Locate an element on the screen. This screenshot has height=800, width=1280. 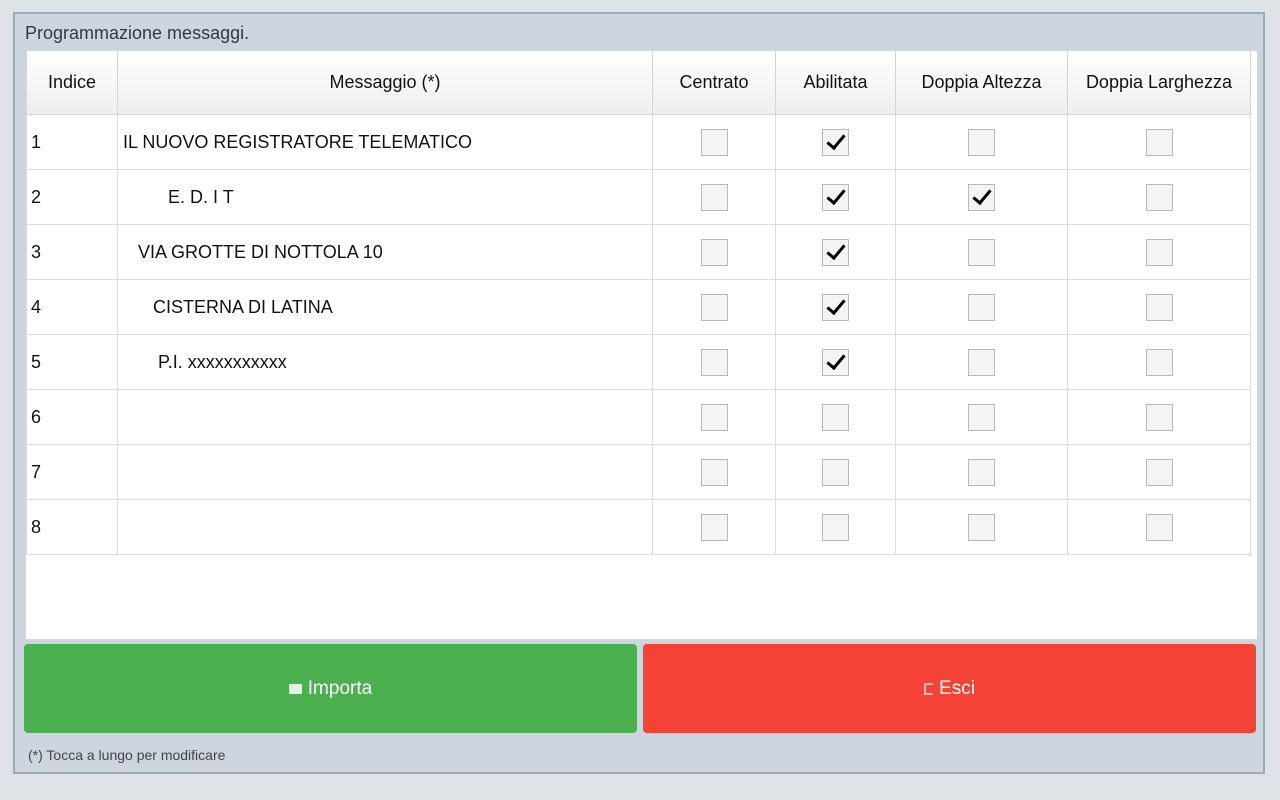
table-row: 2 E. D. I T is located at coordinates (638, 197).